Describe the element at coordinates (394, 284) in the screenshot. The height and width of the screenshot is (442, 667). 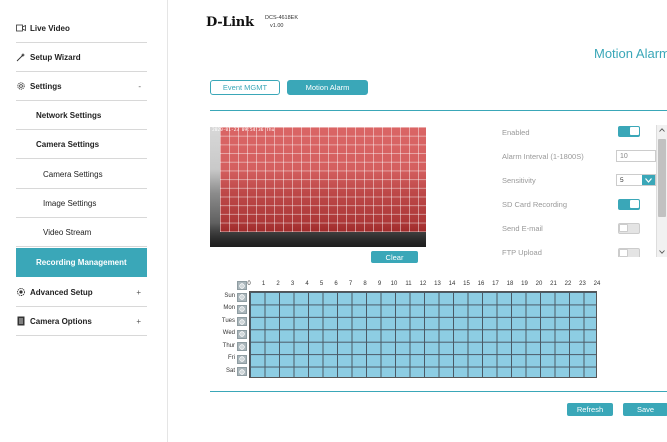
I see `schedule-hour-label: 10` at that location.